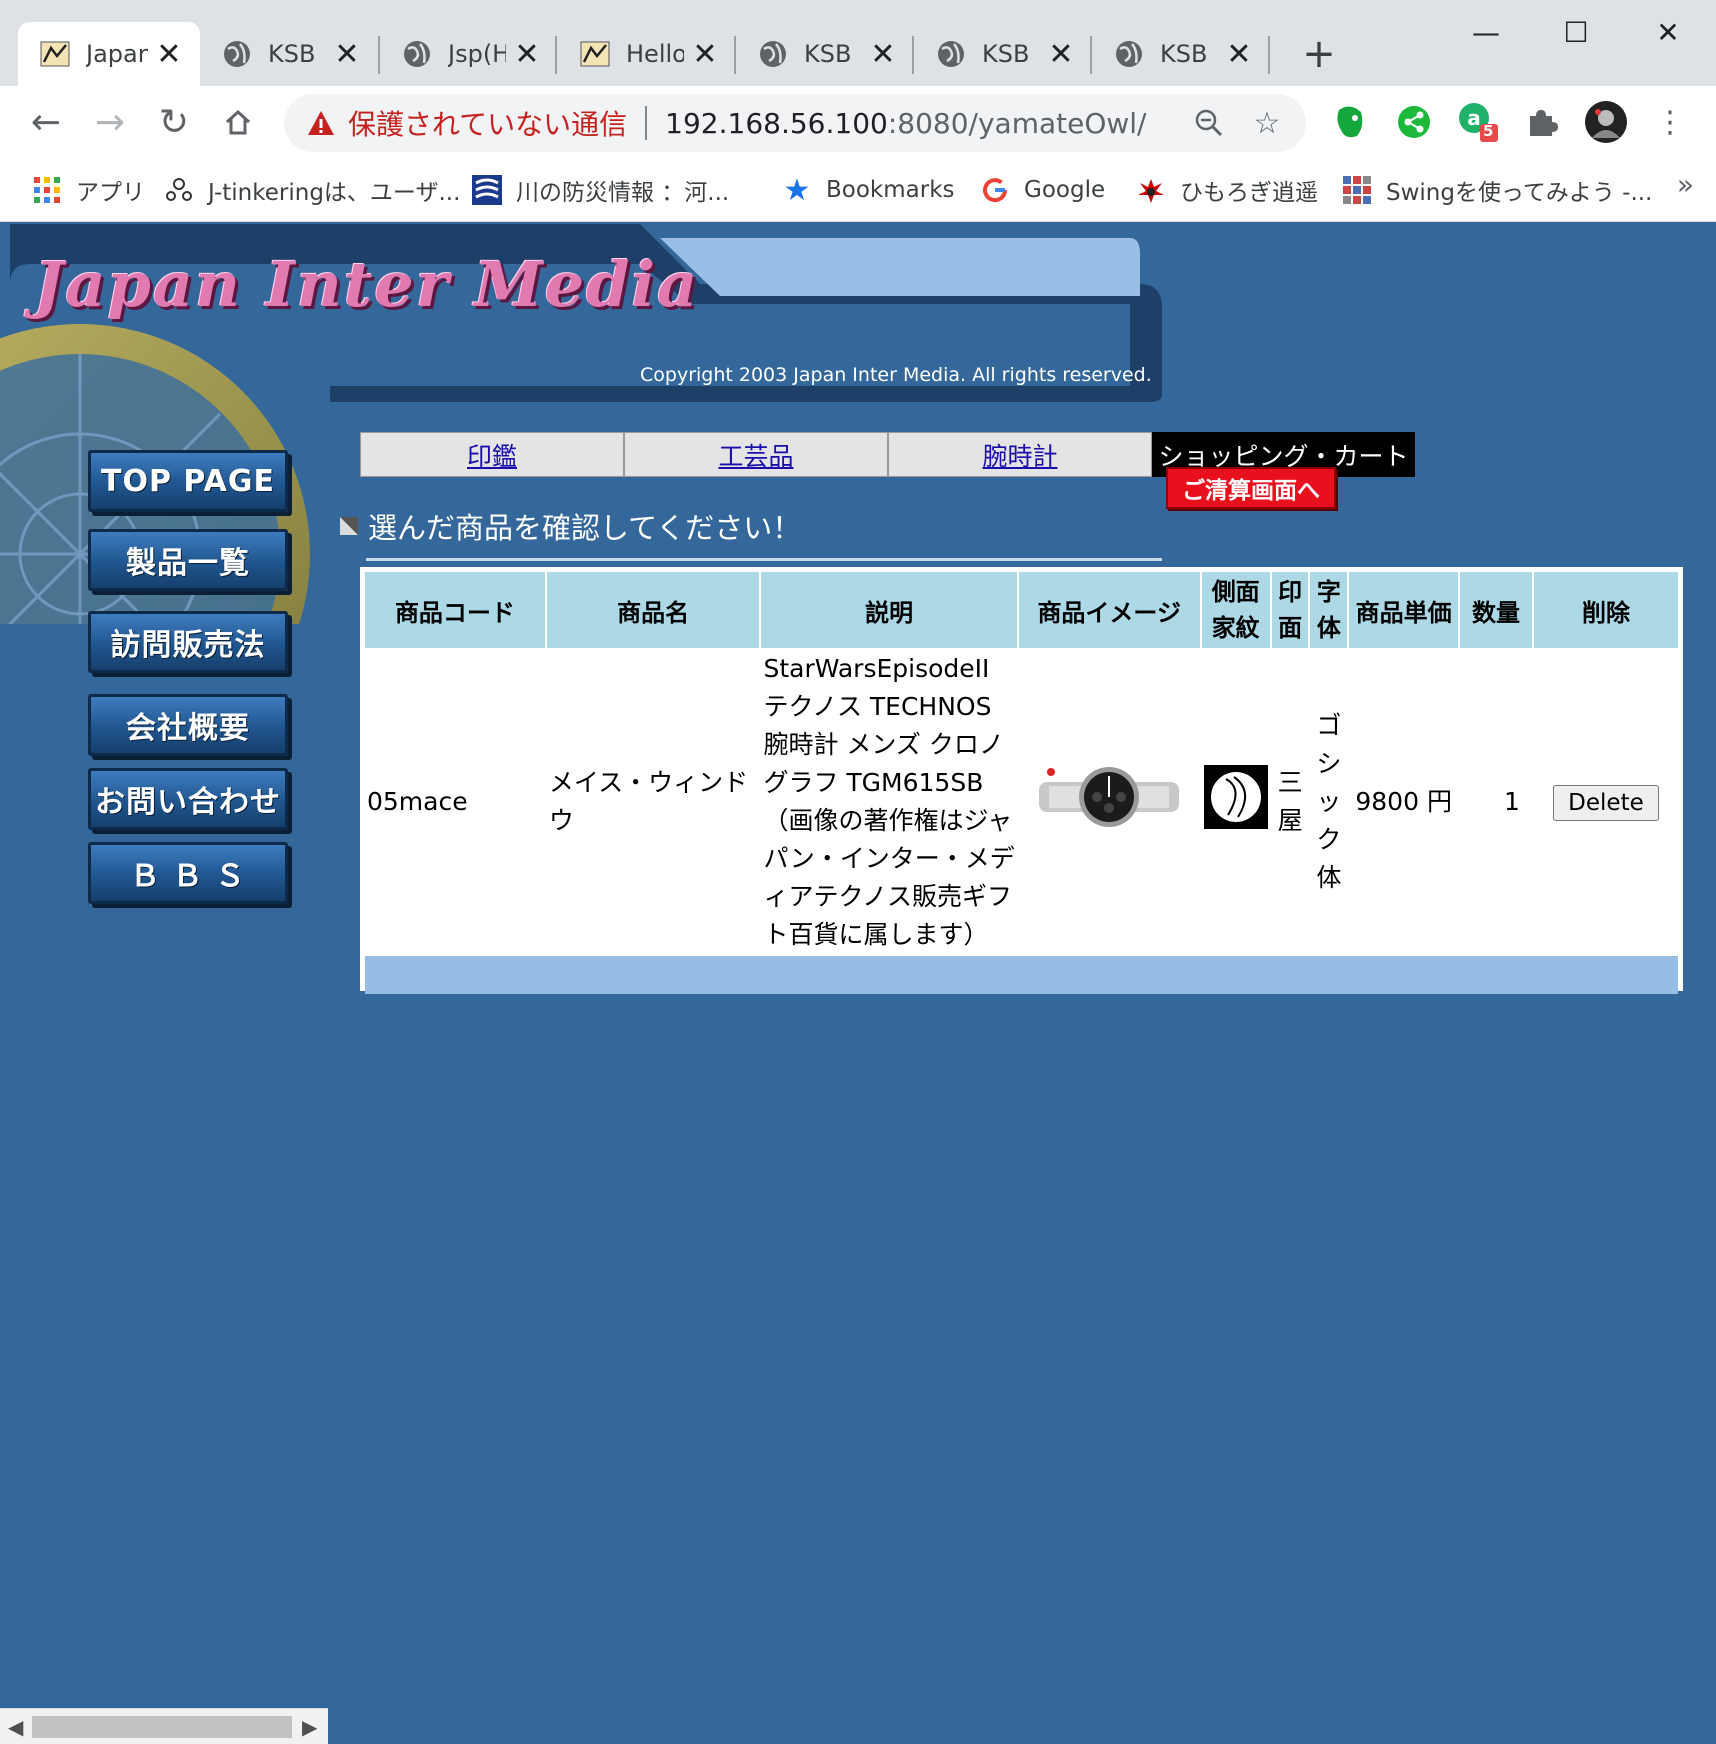  What do you see at coordinates (1227, 190) in the screenshot?
I see `bookmark-item: ひもろぎ逍遥` at bounding box center [1227, 190].